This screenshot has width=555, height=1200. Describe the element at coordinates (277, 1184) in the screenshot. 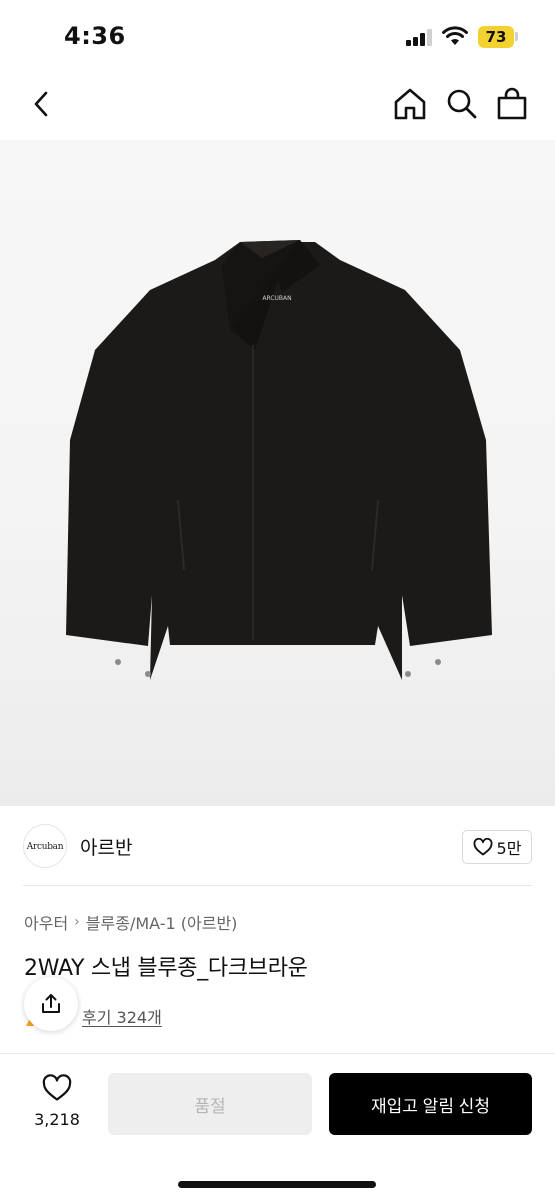

I see `home-indicator` at that location.